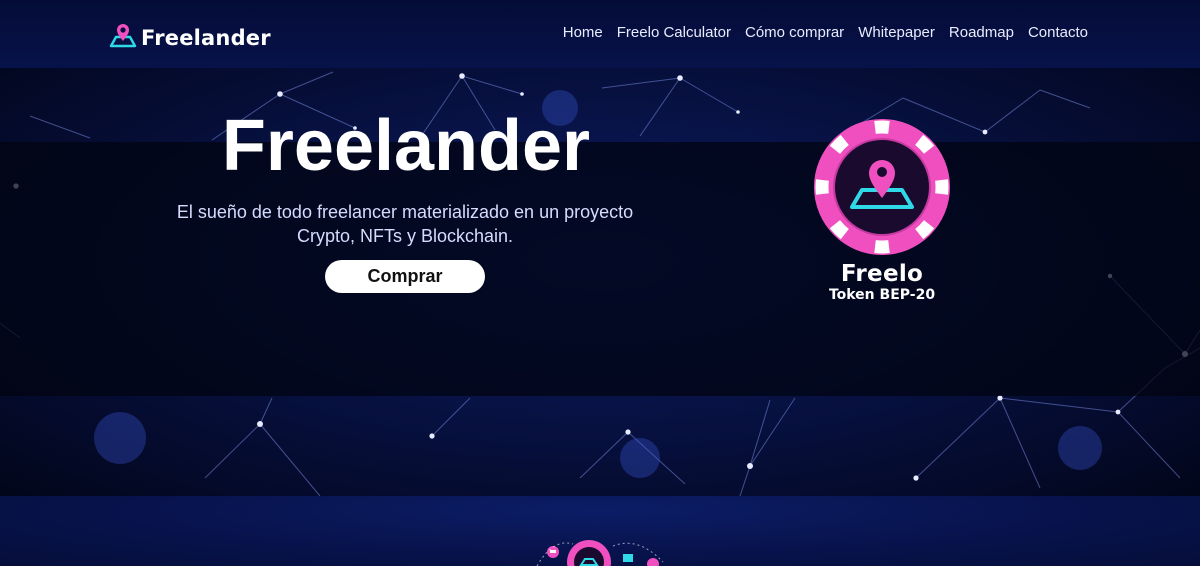 This screenshot has height=566, width=1200. I want to click on hero-title: Freelander, so click(406, 146).